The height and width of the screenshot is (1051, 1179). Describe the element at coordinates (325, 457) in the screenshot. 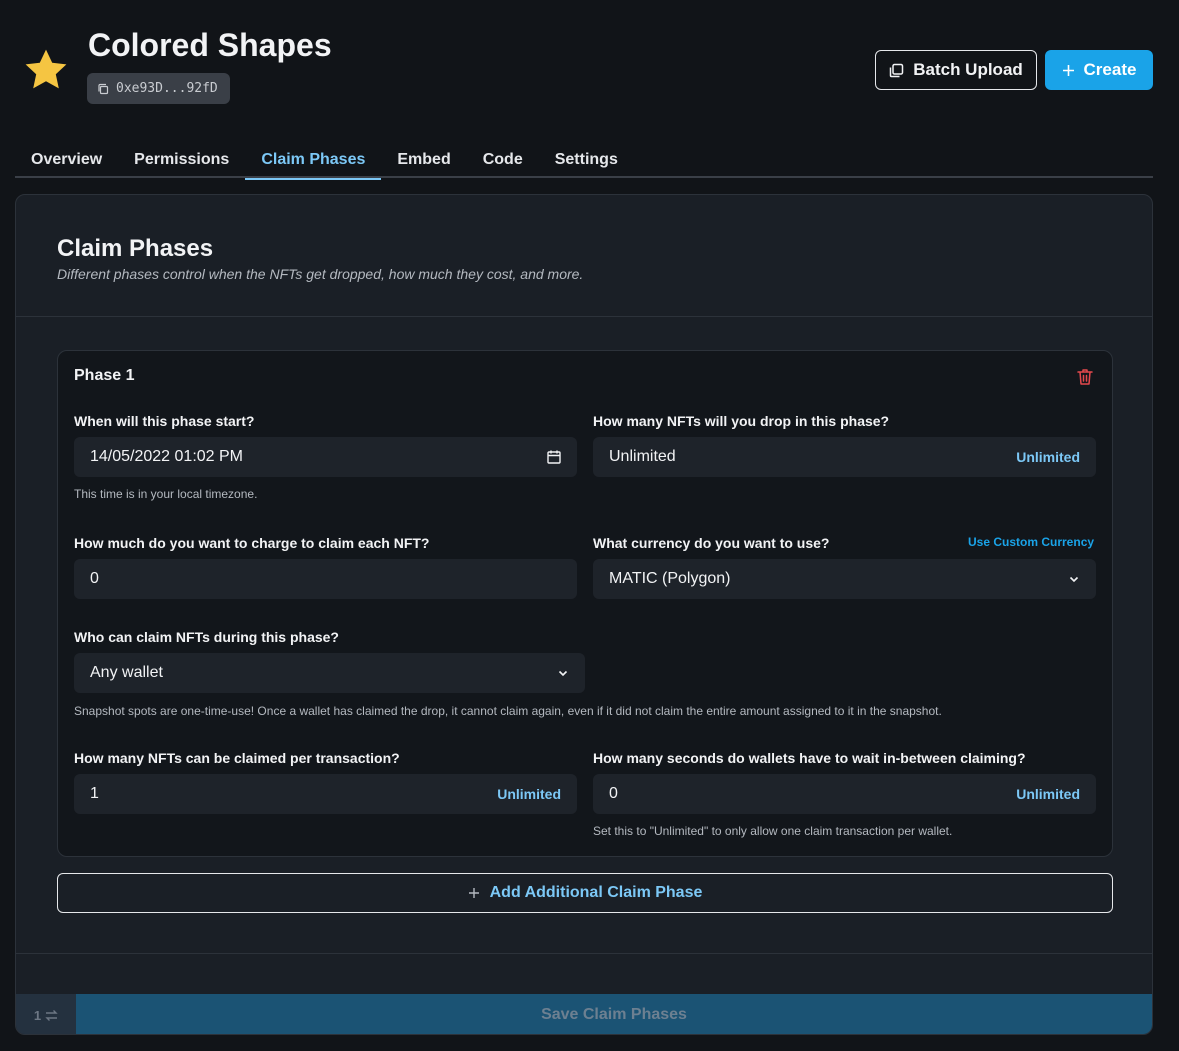

I see `start-date-input: 14/05/2022 01:02 PM` at that location.